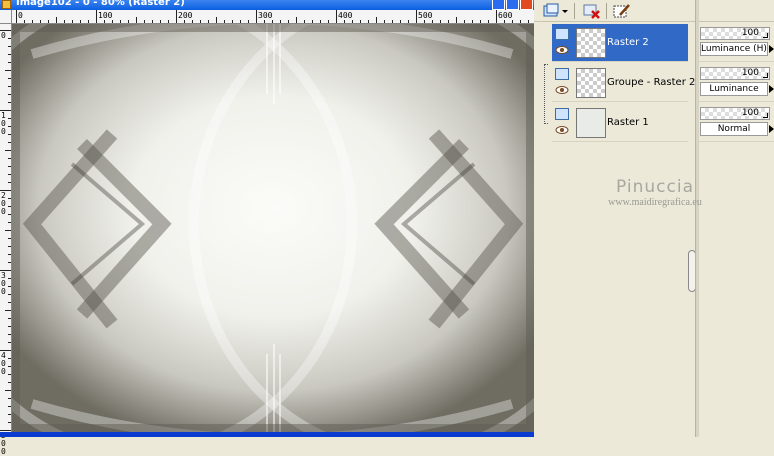 The image size is (774, 456). What do you see at coordinates (425, 15) in the screenshot?
I see `ruler-label: 500` at bounding box center [425, 15].